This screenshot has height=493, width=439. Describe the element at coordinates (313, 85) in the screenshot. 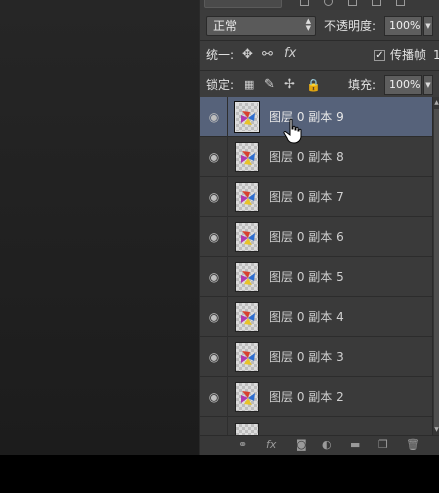

I see `lock-all-icon: 🔒` at that location.